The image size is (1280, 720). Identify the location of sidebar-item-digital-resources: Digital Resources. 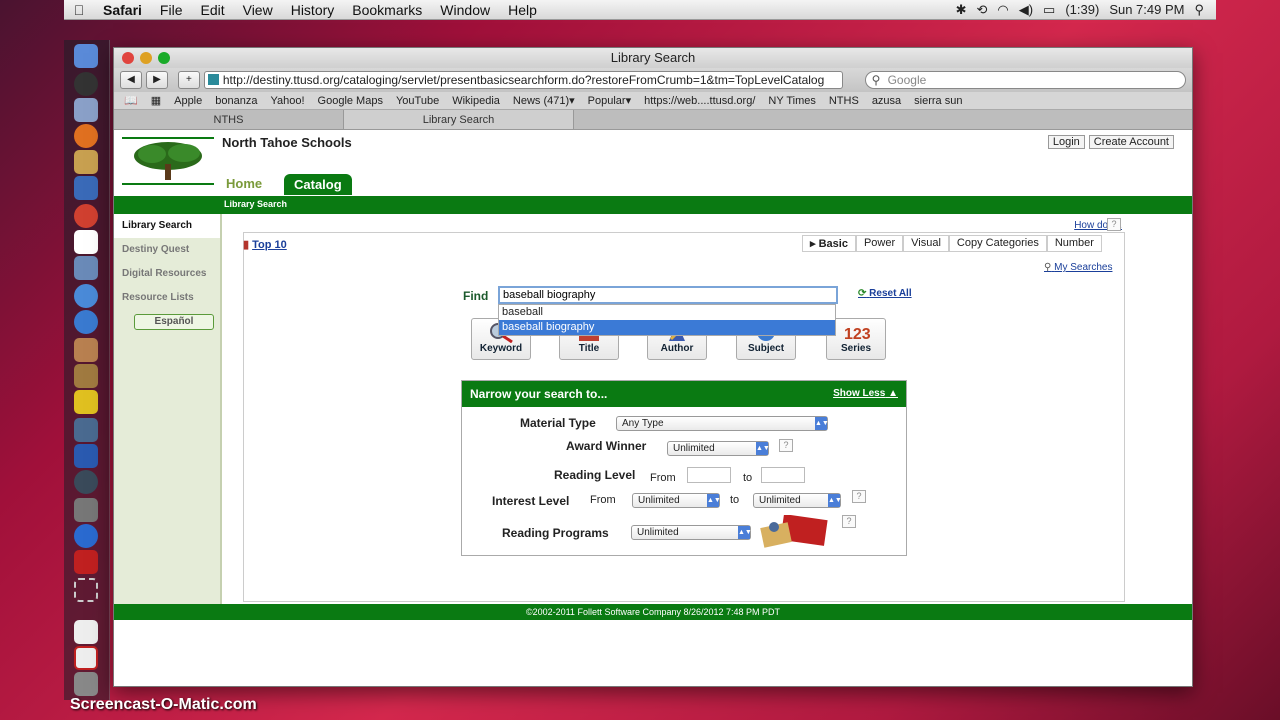
(167, 274).